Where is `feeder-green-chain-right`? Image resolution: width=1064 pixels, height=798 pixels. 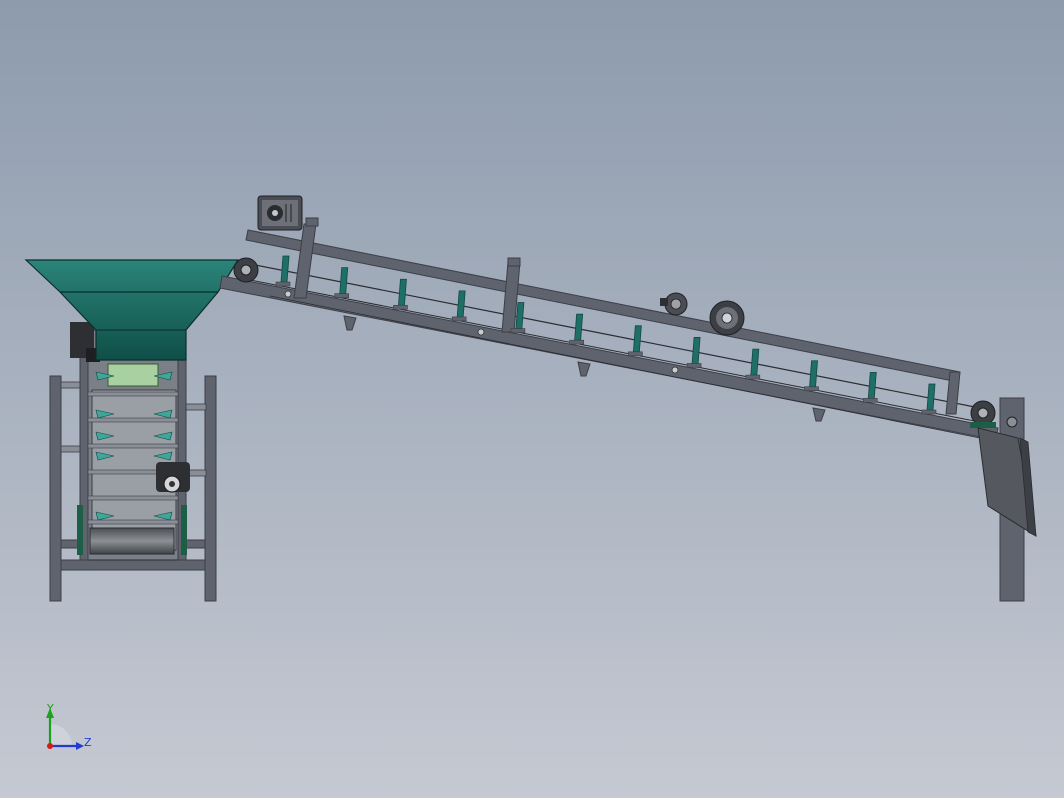 feeder-green-chain-right is located at coordinates (184, 530).